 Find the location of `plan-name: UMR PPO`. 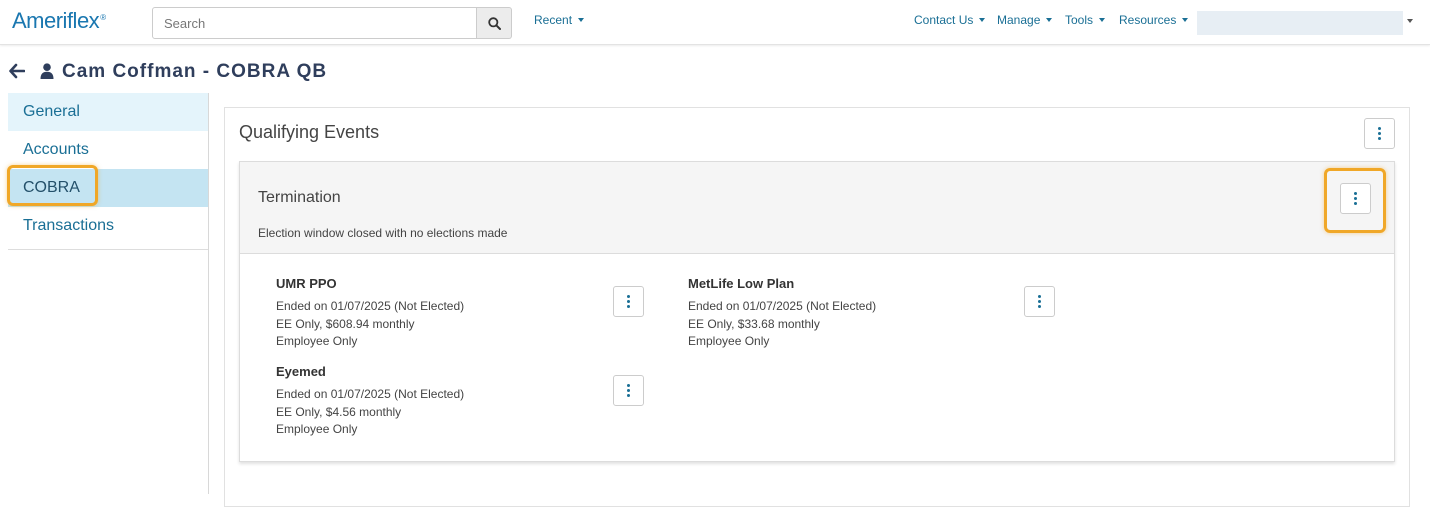

plan-name: UMR PPO is located at coordinates (306, 283).